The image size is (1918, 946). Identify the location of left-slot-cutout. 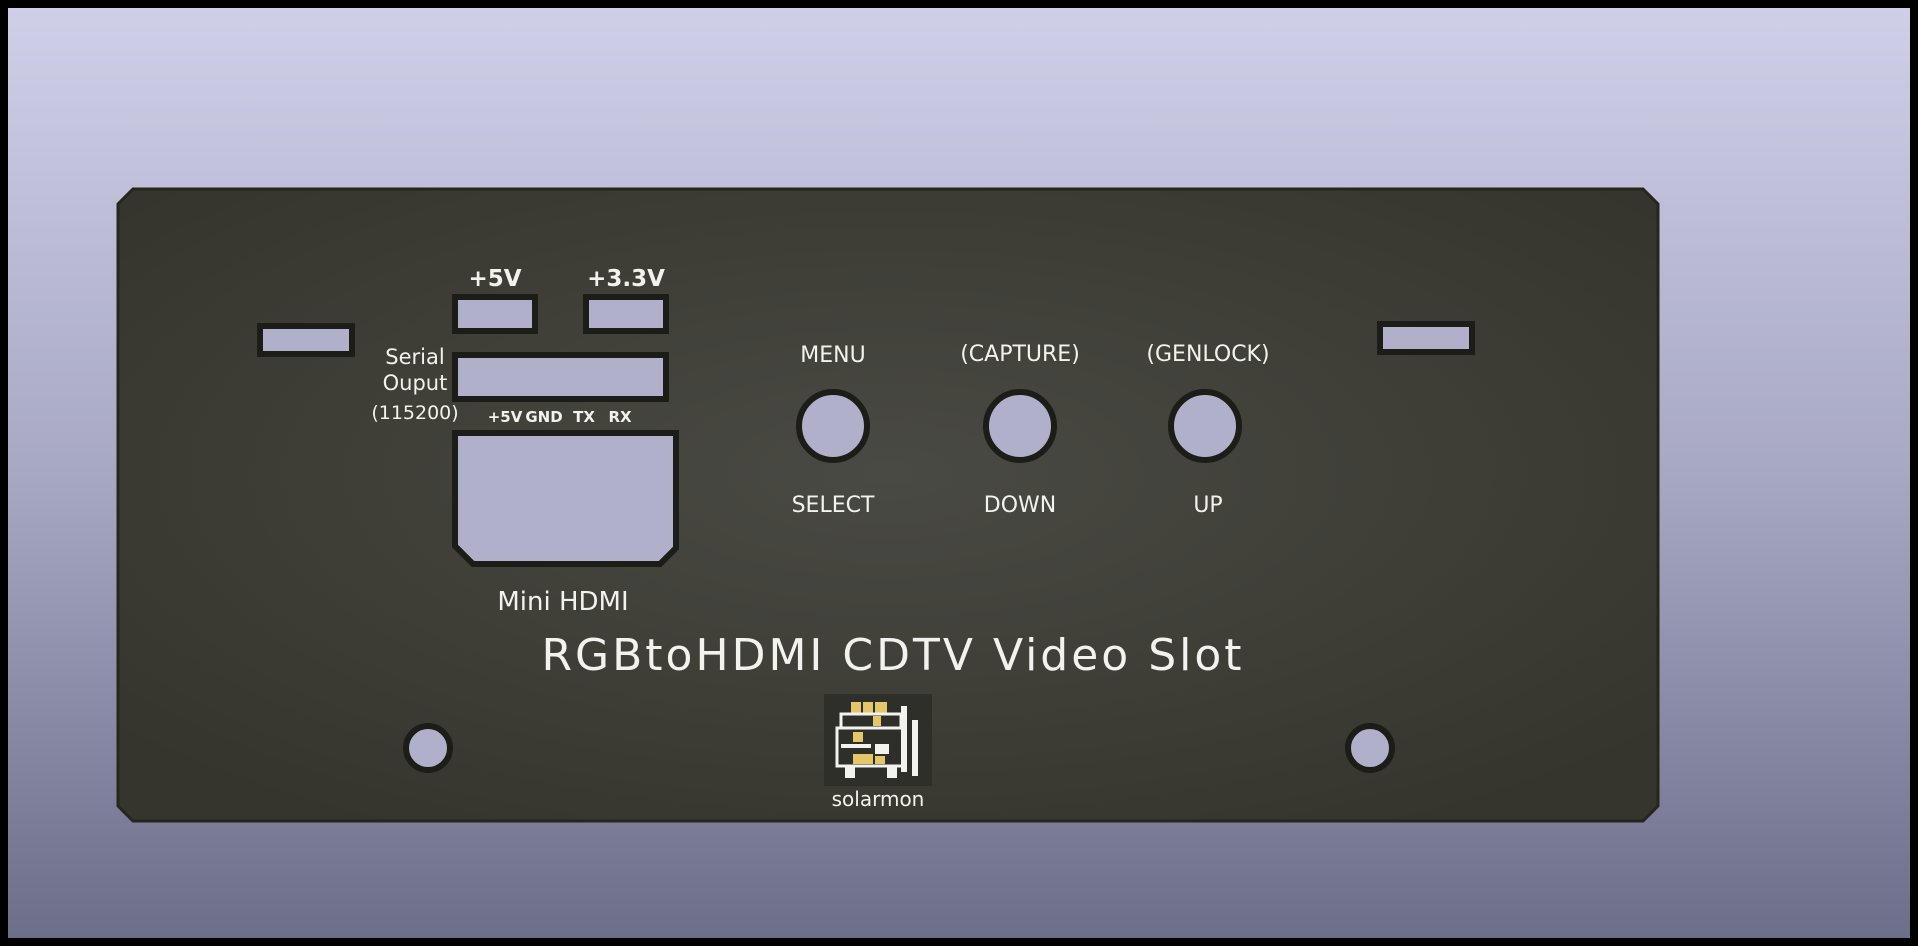
(306, 340).